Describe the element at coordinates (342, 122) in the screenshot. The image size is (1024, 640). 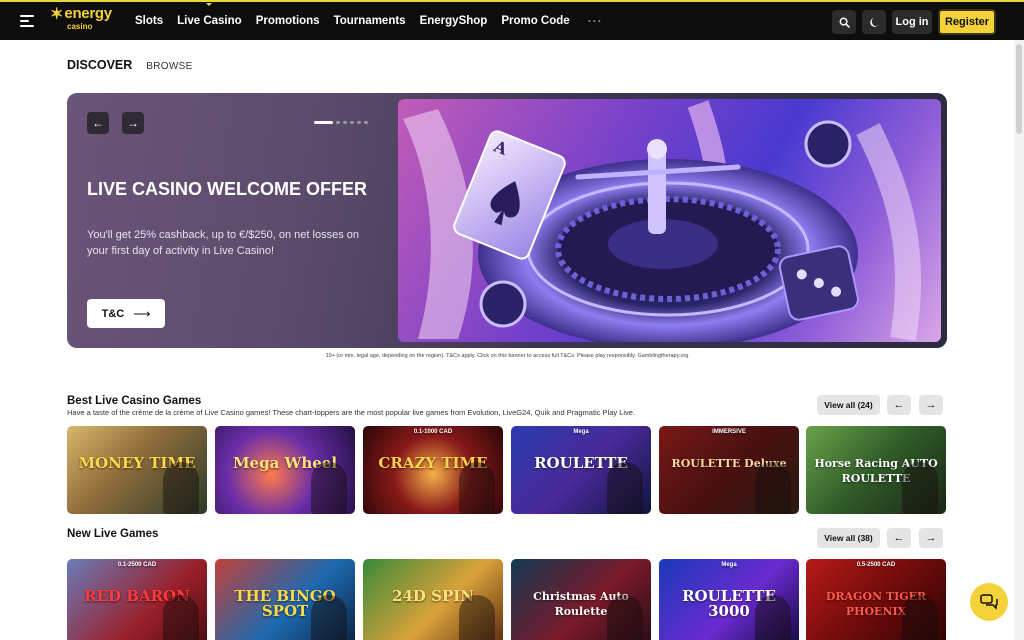
I see `carousel-dots` at that location.